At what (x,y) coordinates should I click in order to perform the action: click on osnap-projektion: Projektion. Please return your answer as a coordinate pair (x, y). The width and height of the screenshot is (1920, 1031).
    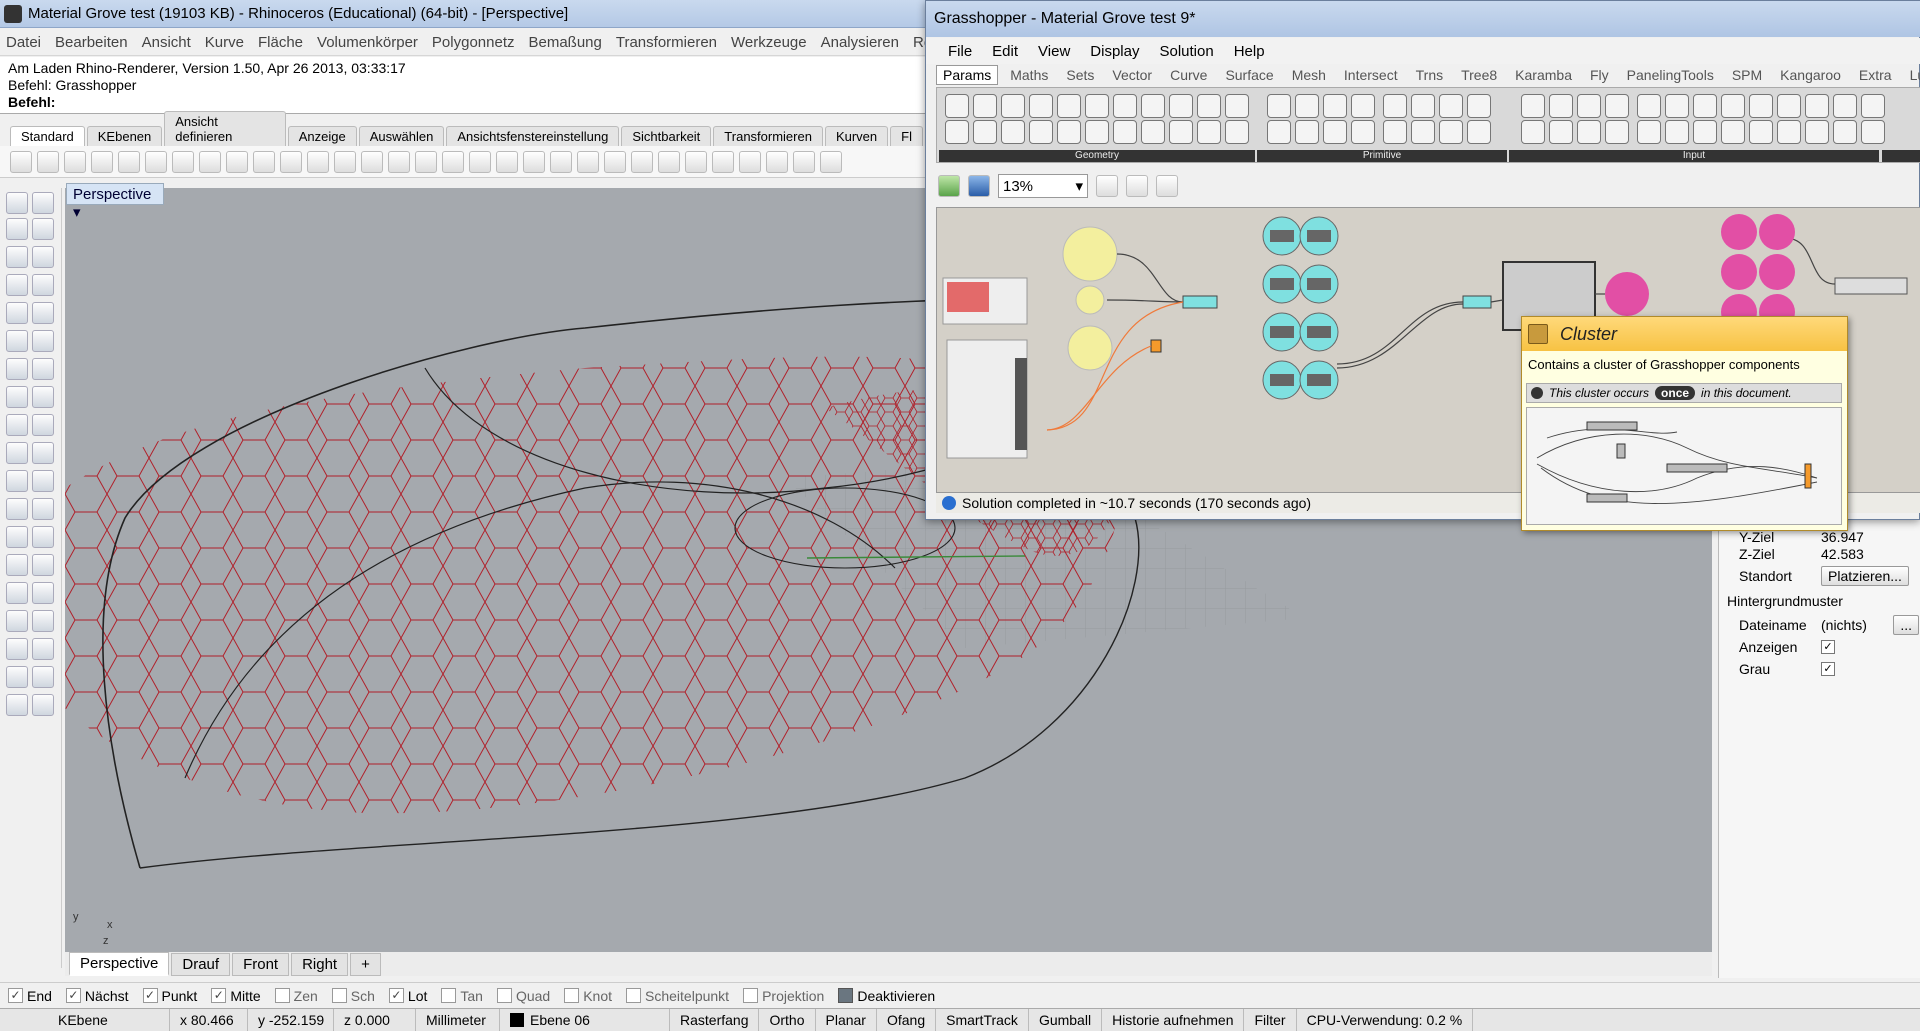
    Looking at the image, I should click on (783, 996).